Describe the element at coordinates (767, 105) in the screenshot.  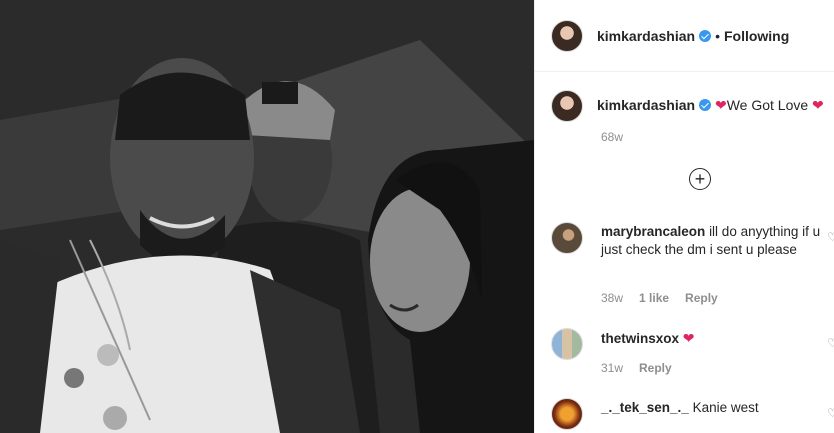
I see `caption-body: We Got Love` at that location.